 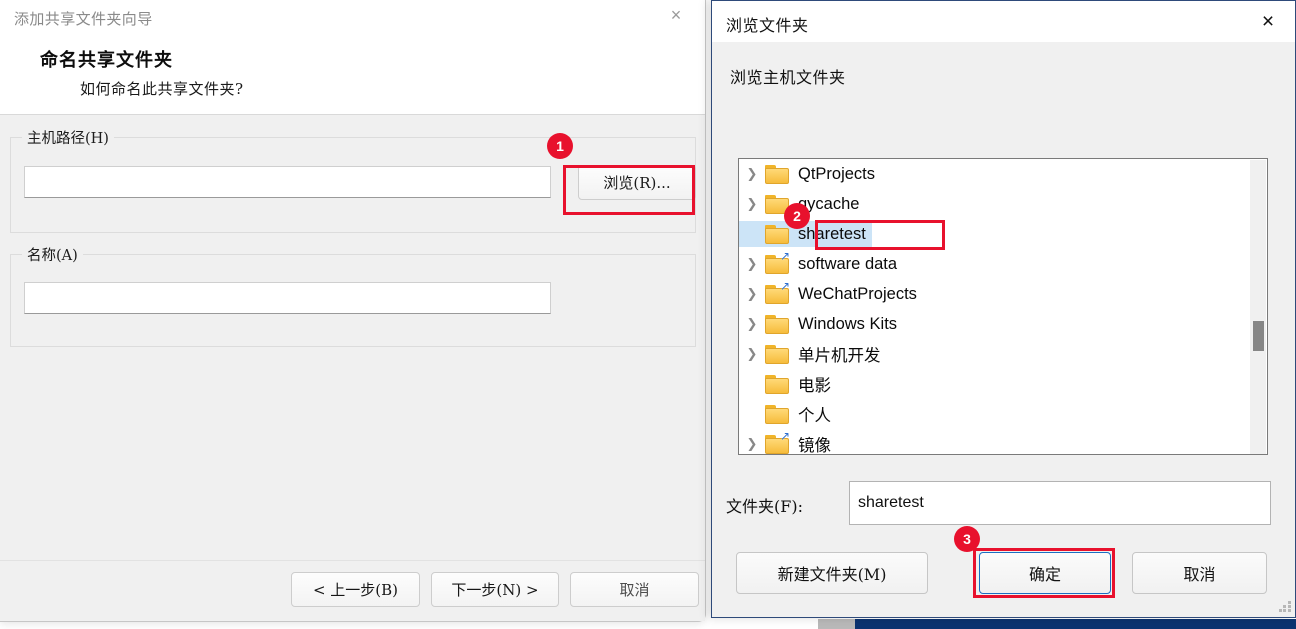 I want to click on browse-dialog-prompt: 浏览主机文件夹, so click(x=788, y=77).